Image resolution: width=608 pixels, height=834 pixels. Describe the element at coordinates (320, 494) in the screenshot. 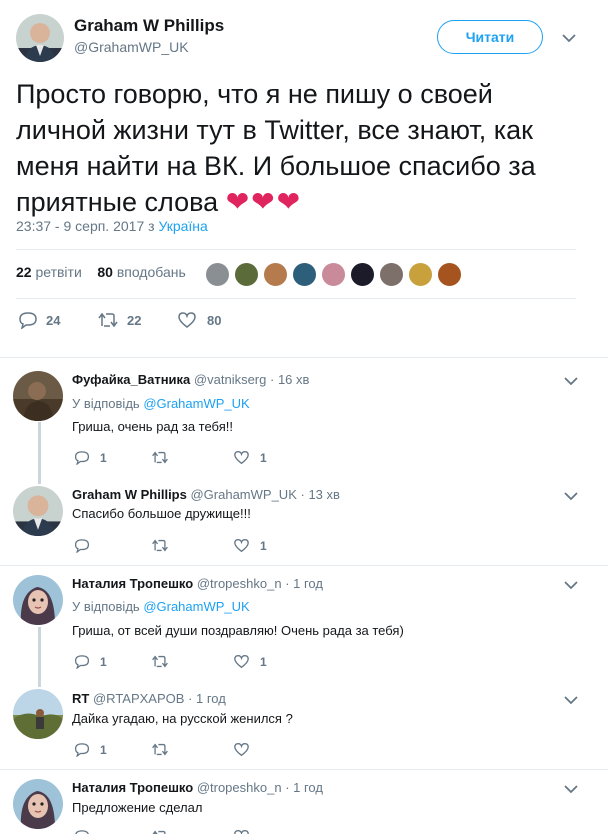

I see `reply-time: · 13 хв` at that location.